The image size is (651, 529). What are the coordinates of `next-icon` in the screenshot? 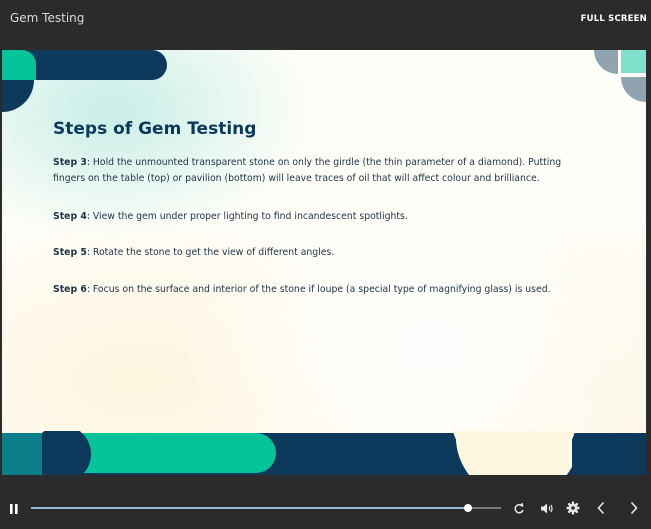 It's located at (634, 508).